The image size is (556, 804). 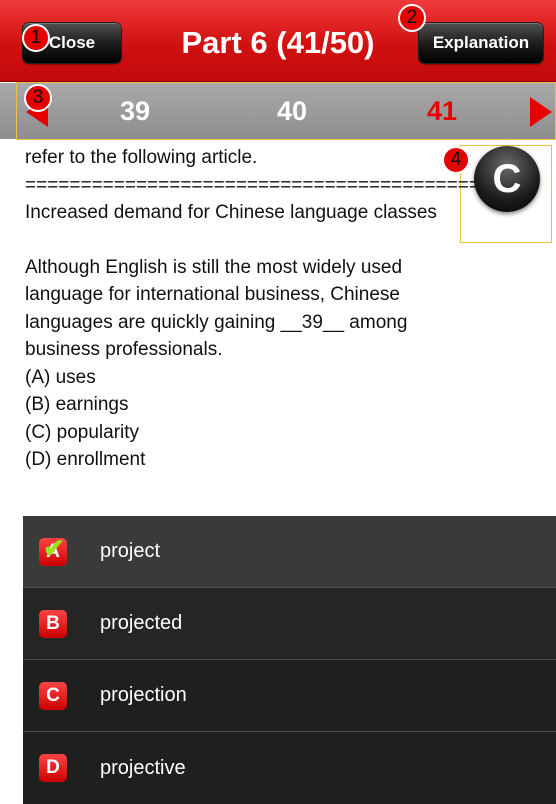 I want to click on page-title: Part 6 (41/50), so click(x=278, y=42).